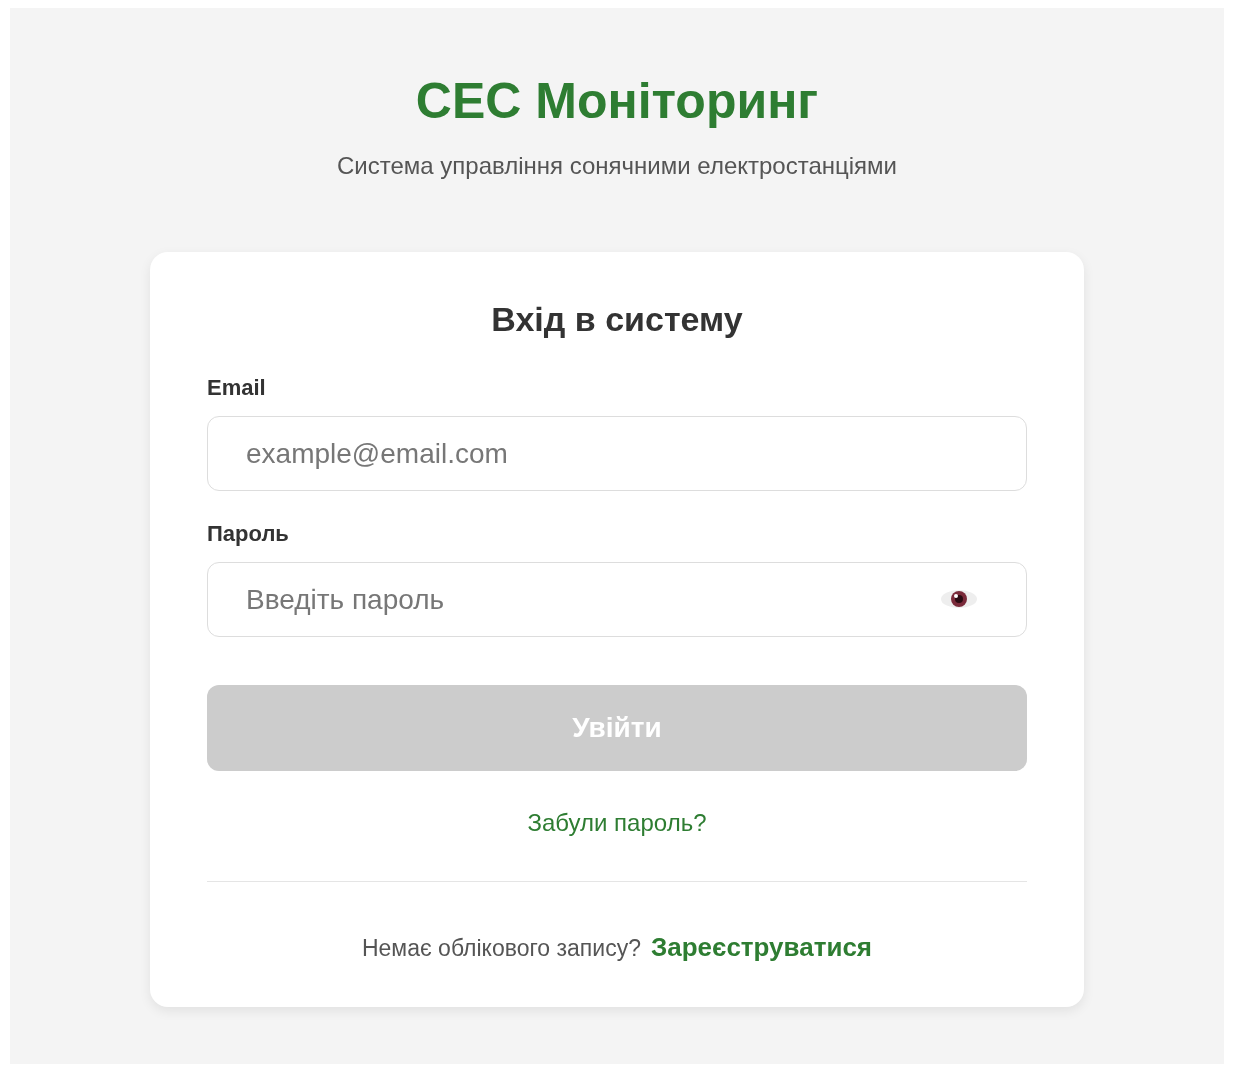 This screenshot has height=1066, width=1234. What do you see at coordinates (617, 166) in the screenshot?
I see `app-subtitle: Система управління сонячними електростанціями` at bounding box center [617, 166].